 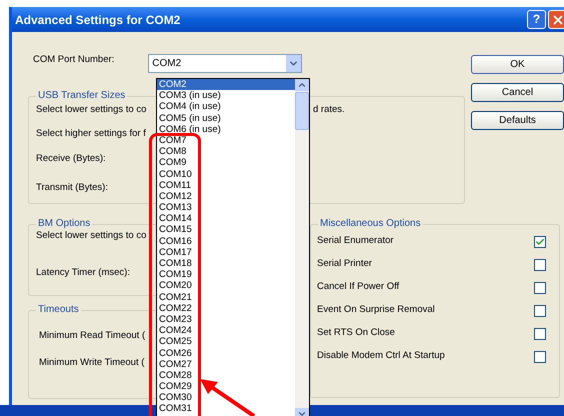 I want to click on close-icon, so click(x=557, y=19).